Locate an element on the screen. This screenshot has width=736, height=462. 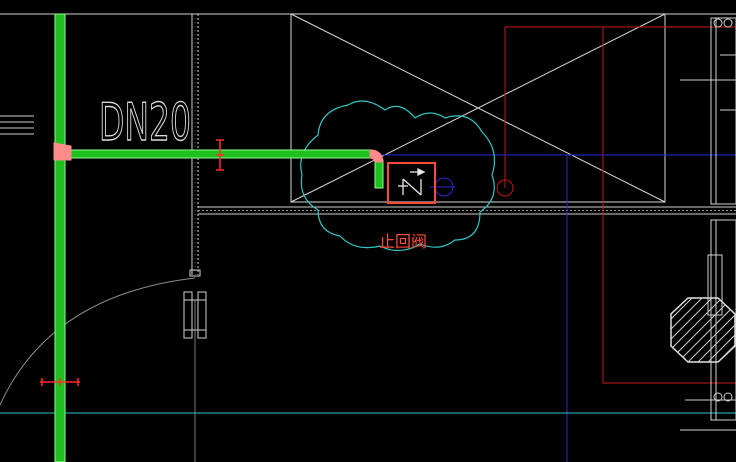
check-valve-icon is located at coordinates (412, 181).